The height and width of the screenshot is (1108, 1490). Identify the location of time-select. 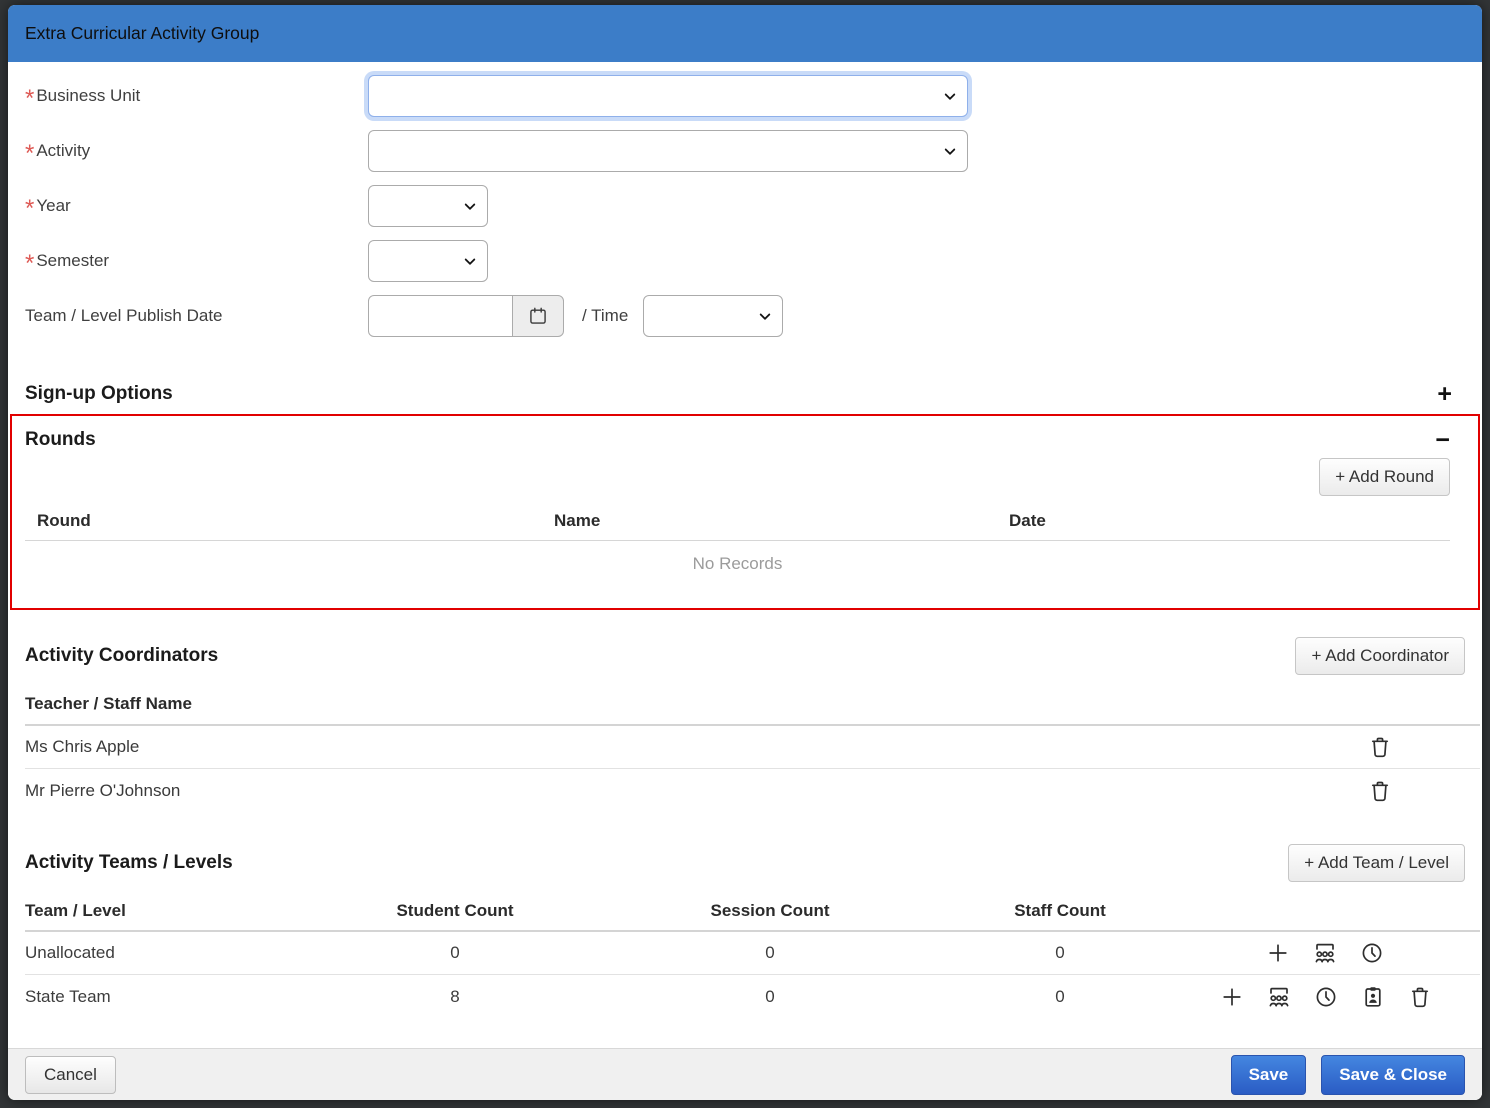
(713, 316).